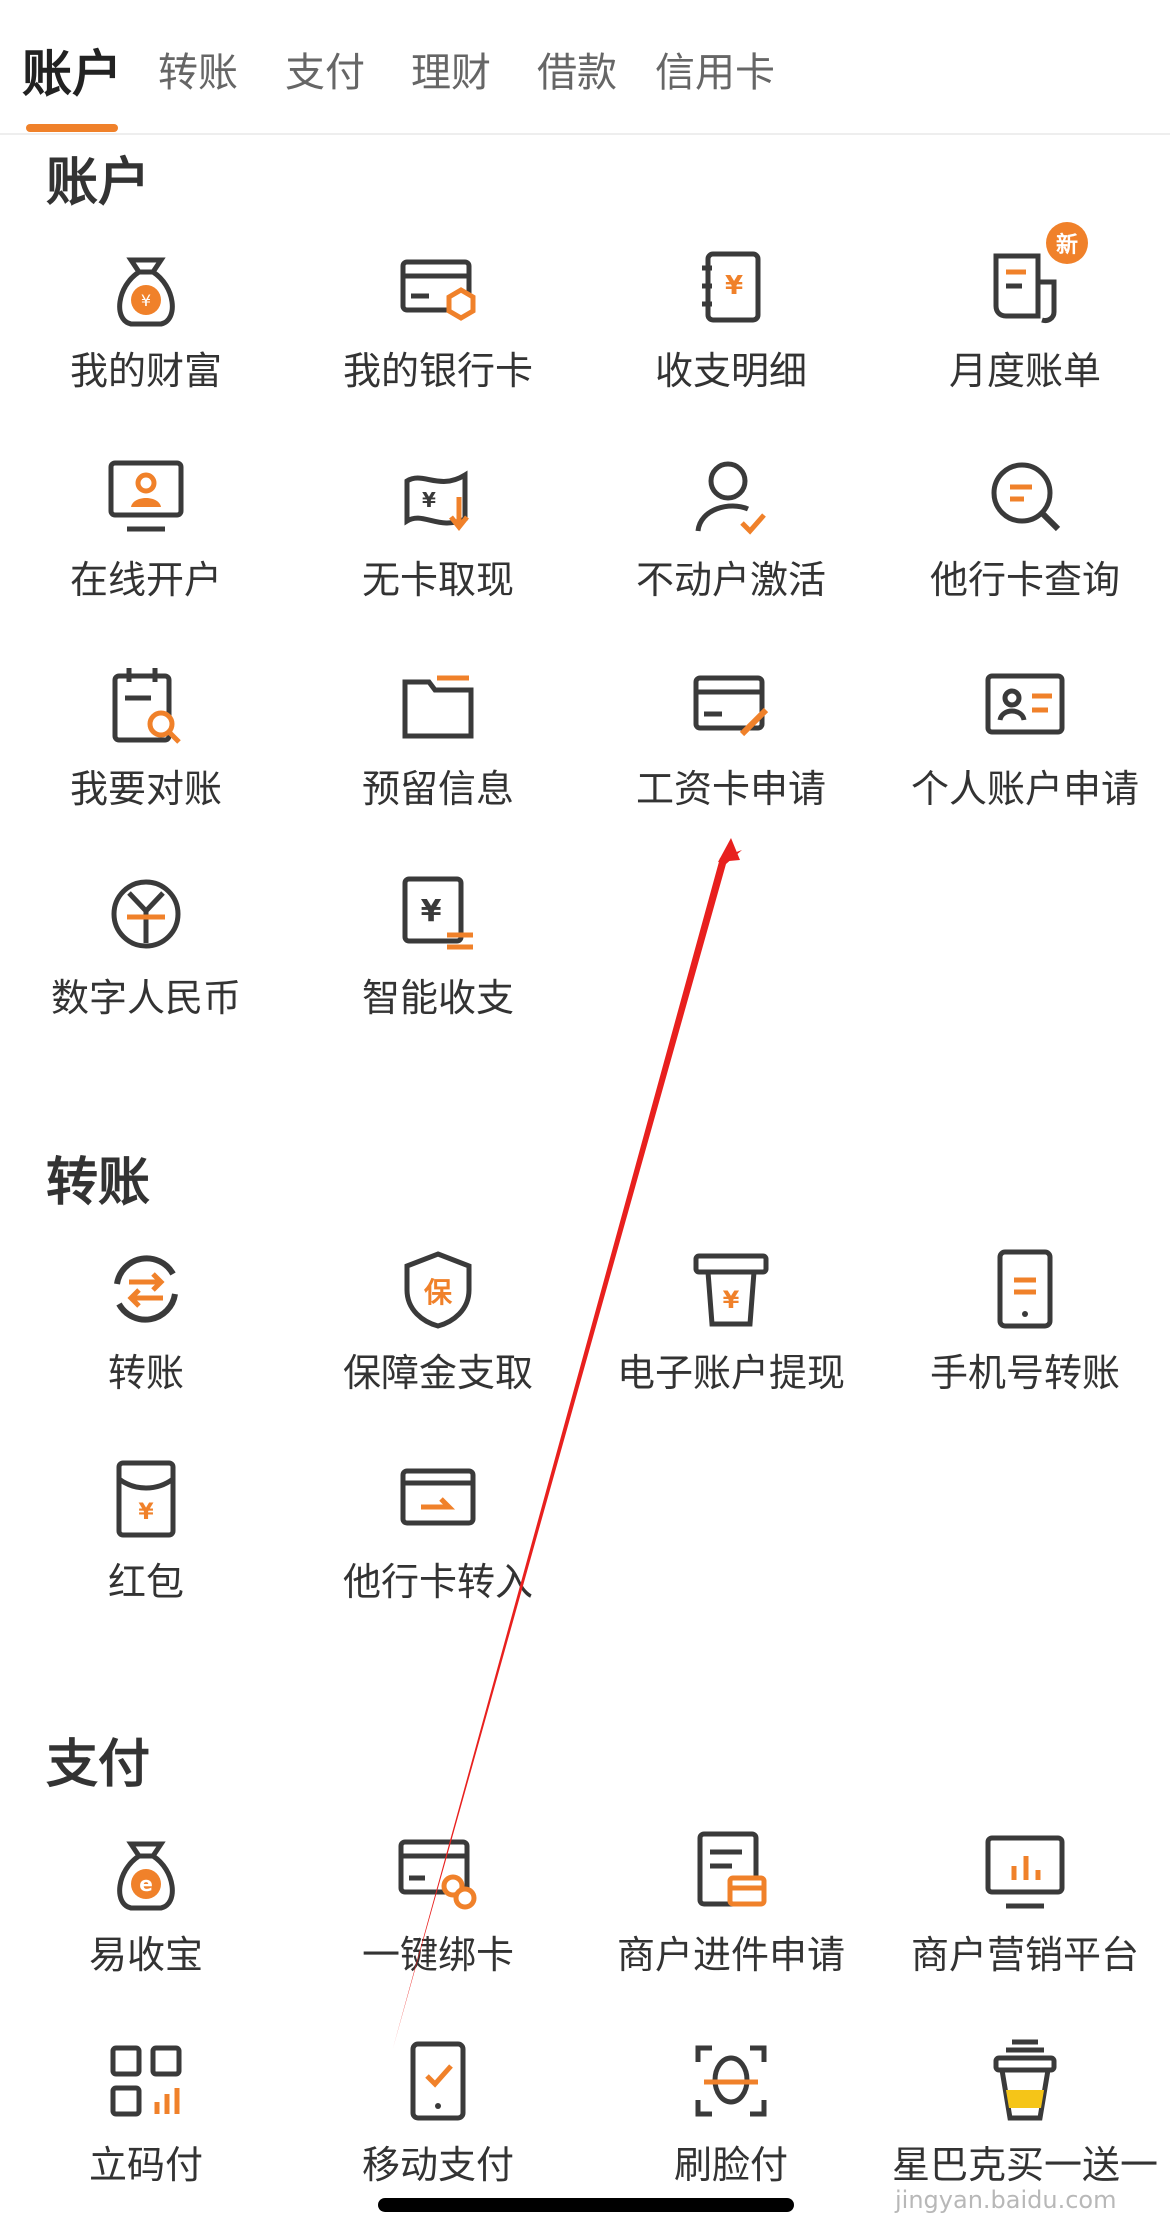 The width and height of the screenshot is (1170, 2237). Describe the element at coordinates (437, 2165) in the screenshot. I see `grid-item-label: 移动支付` at that location.